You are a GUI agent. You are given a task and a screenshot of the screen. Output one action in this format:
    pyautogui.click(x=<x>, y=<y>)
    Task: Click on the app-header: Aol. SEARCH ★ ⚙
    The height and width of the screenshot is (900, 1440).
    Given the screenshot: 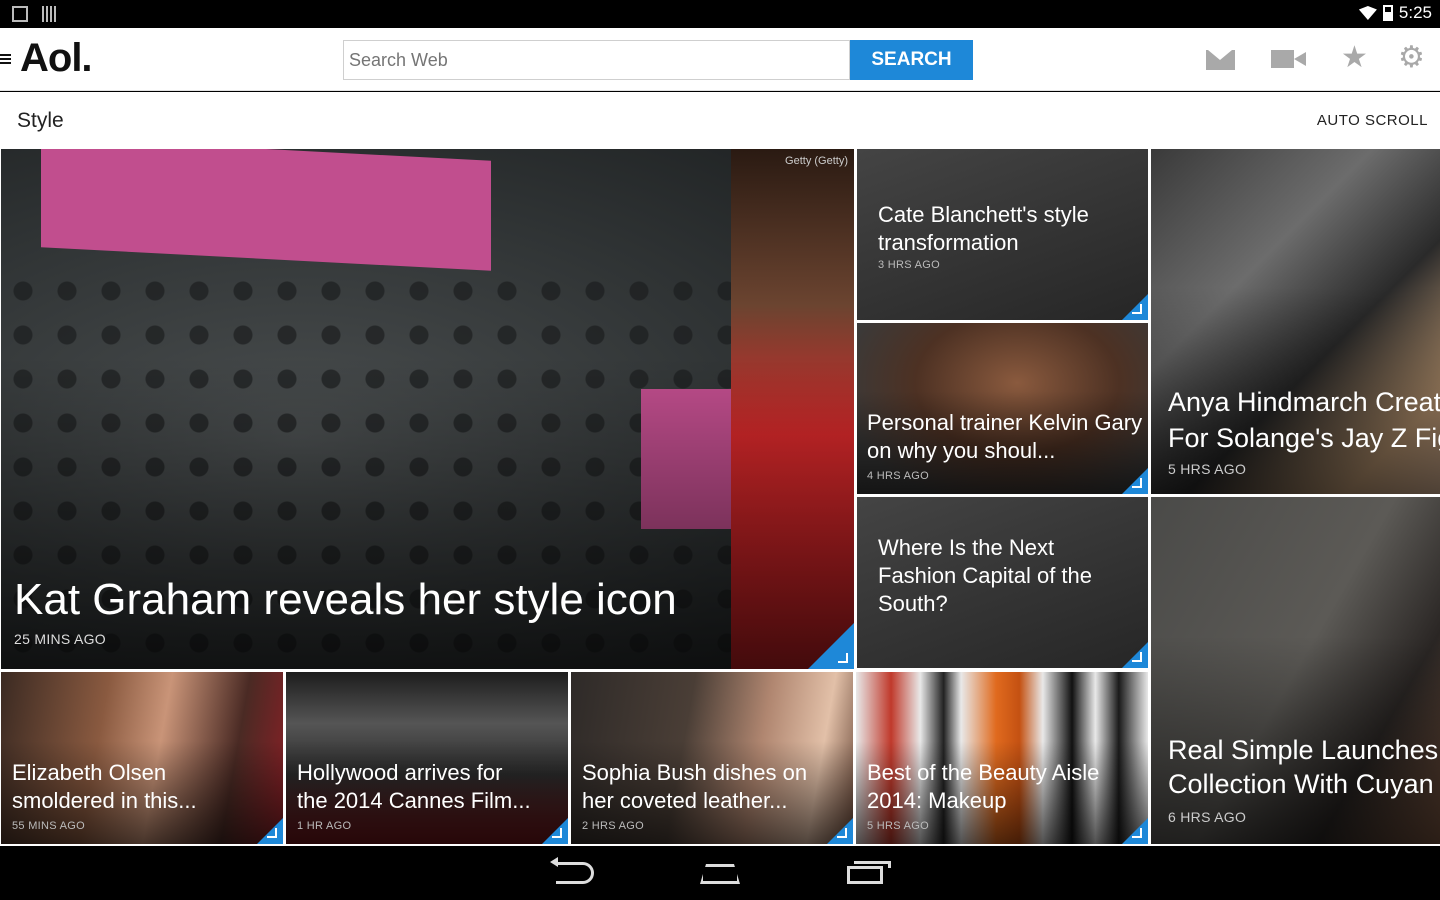 What is the action you would take?
    pyautogui.click(x=720, y=59)
    